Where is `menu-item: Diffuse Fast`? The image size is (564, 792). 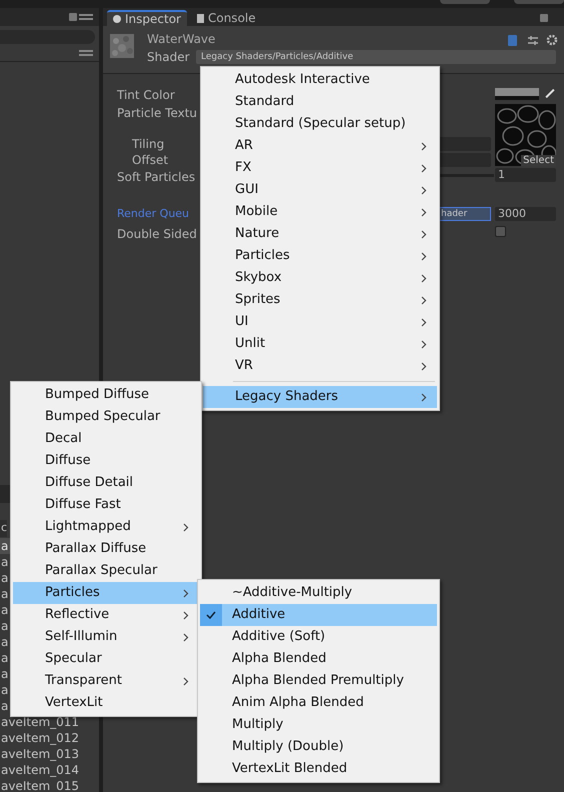
menu-item: Diffuse Fast is located at coordinates (106, 505).